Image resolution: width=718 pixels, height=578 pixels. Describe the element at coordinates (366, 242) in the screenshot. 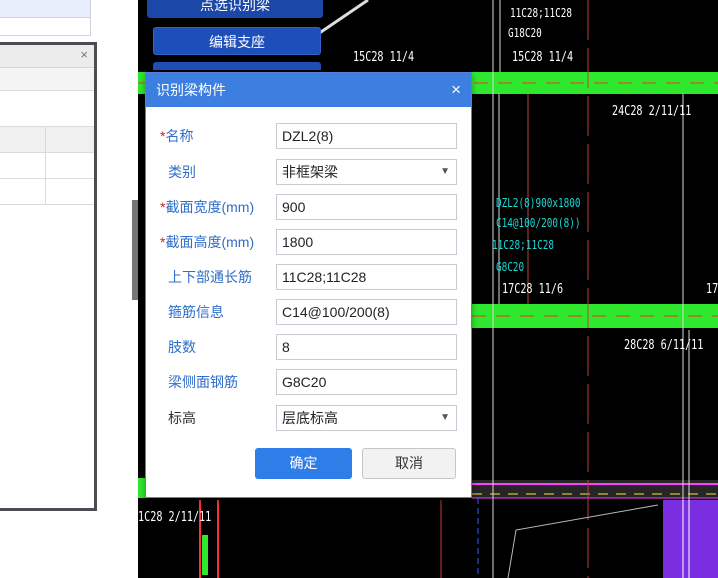

I see `height-input: 1800` at that location.